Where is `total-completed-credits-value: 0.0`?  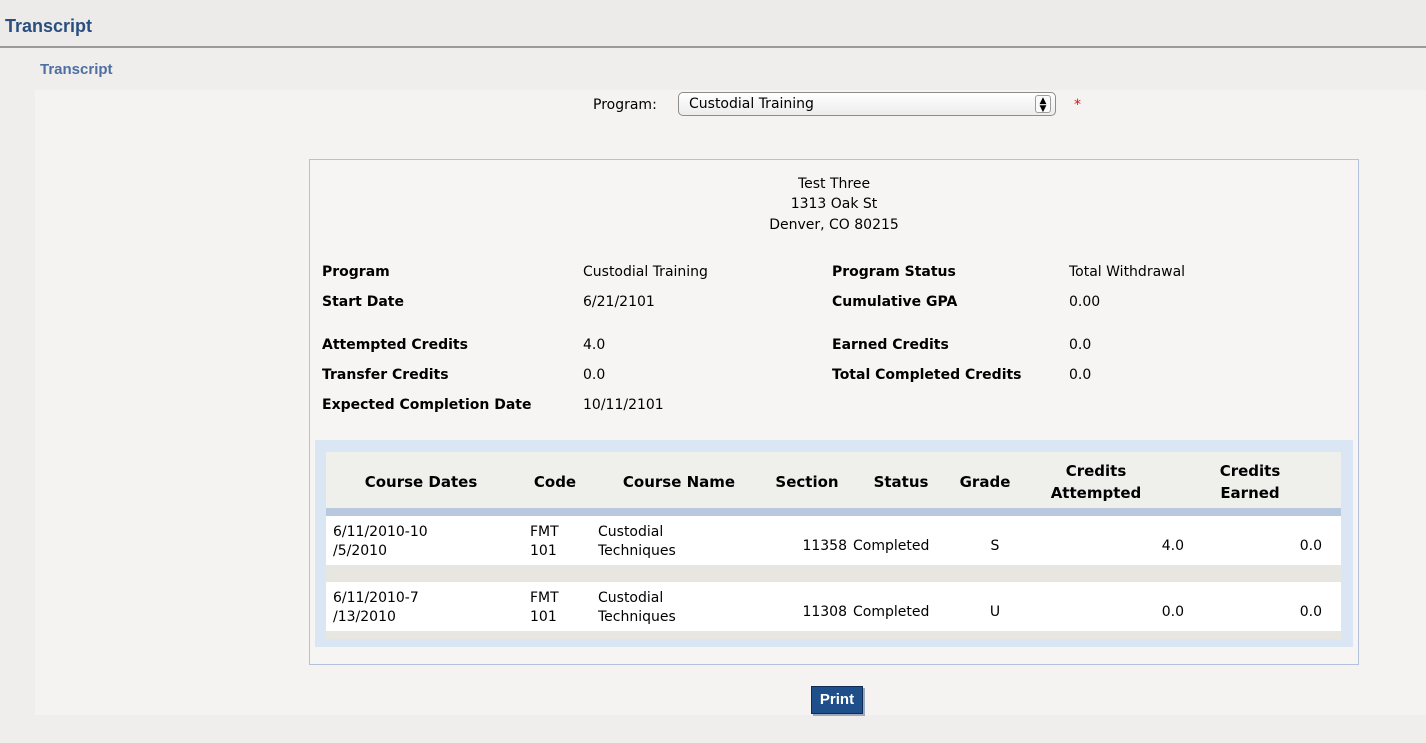
total-completed-credits-value: 0.0 is located at coordinates (1080, 375).